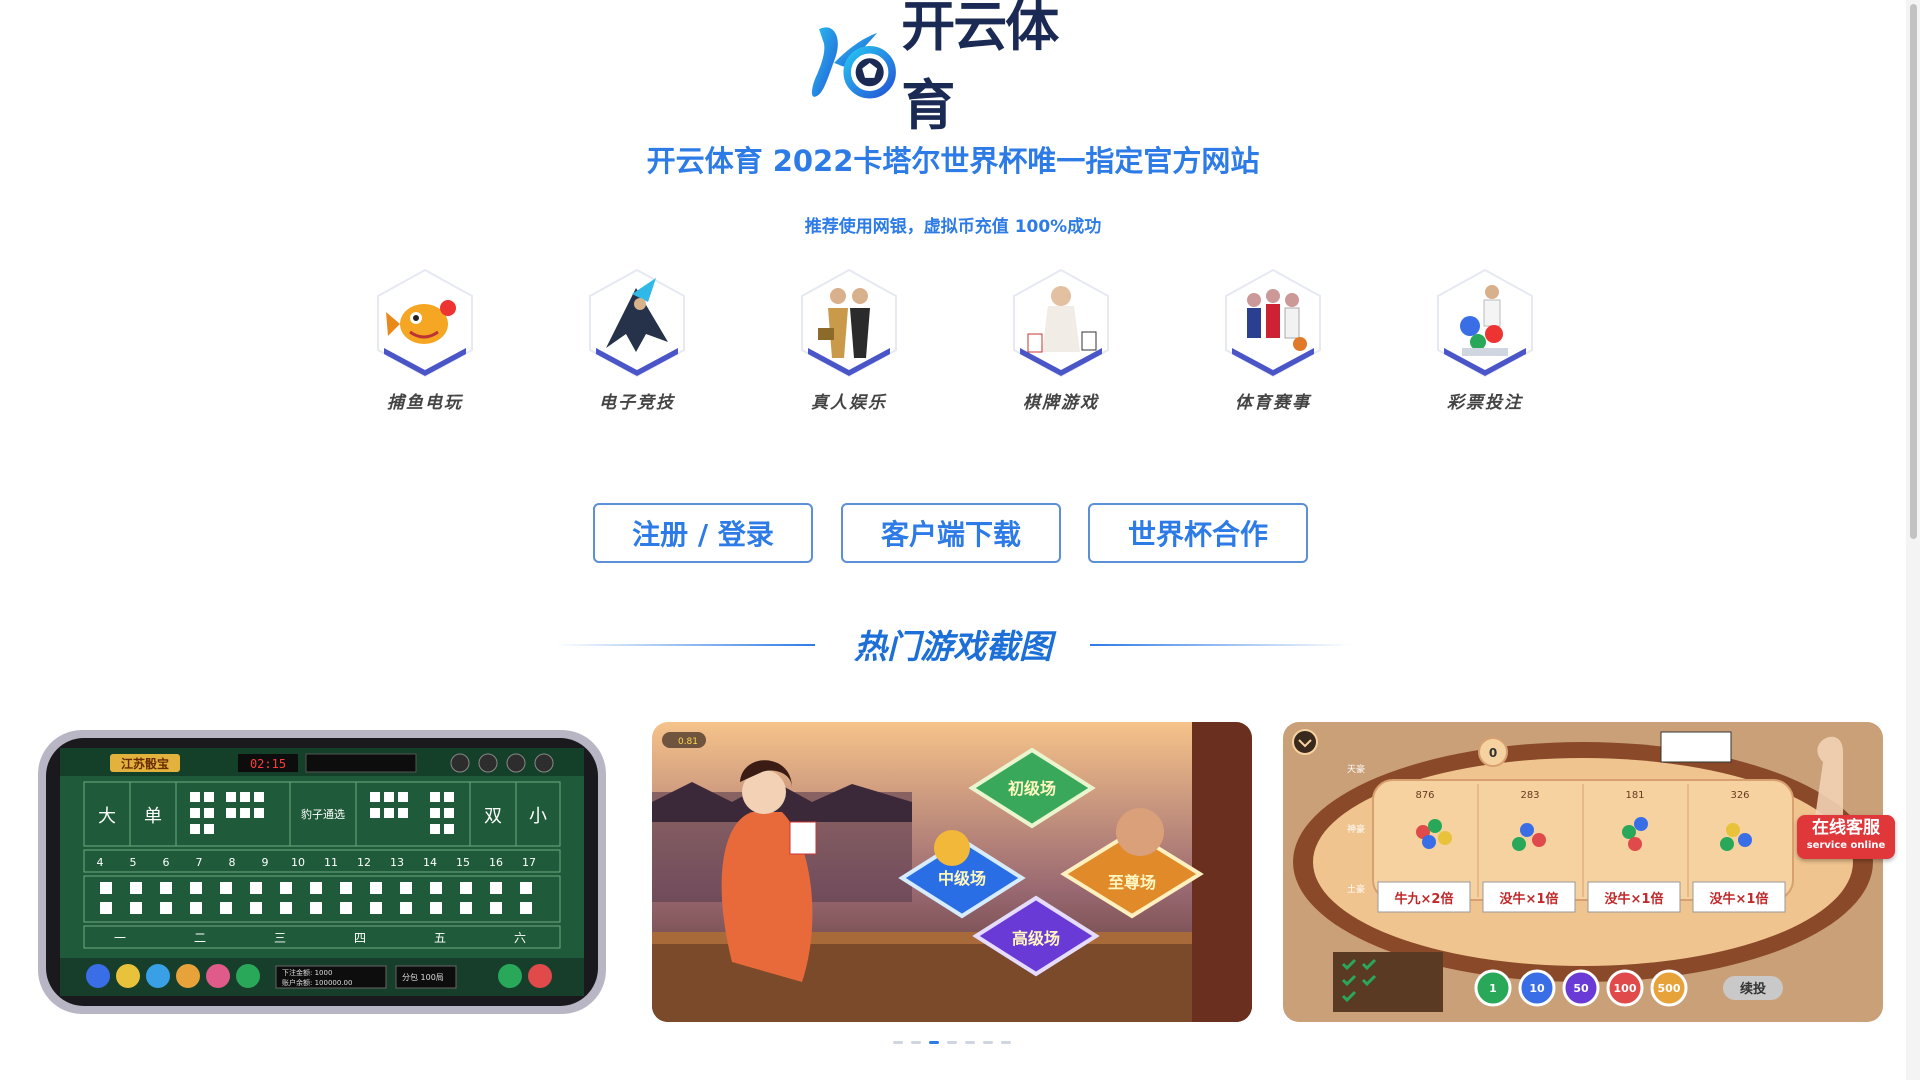 Image resolution: width=1920 pixels, height=1080 pixels. Describe the element at coordinates (1537, 988) in the screenshot. I see `chip-label: 10` at that location.